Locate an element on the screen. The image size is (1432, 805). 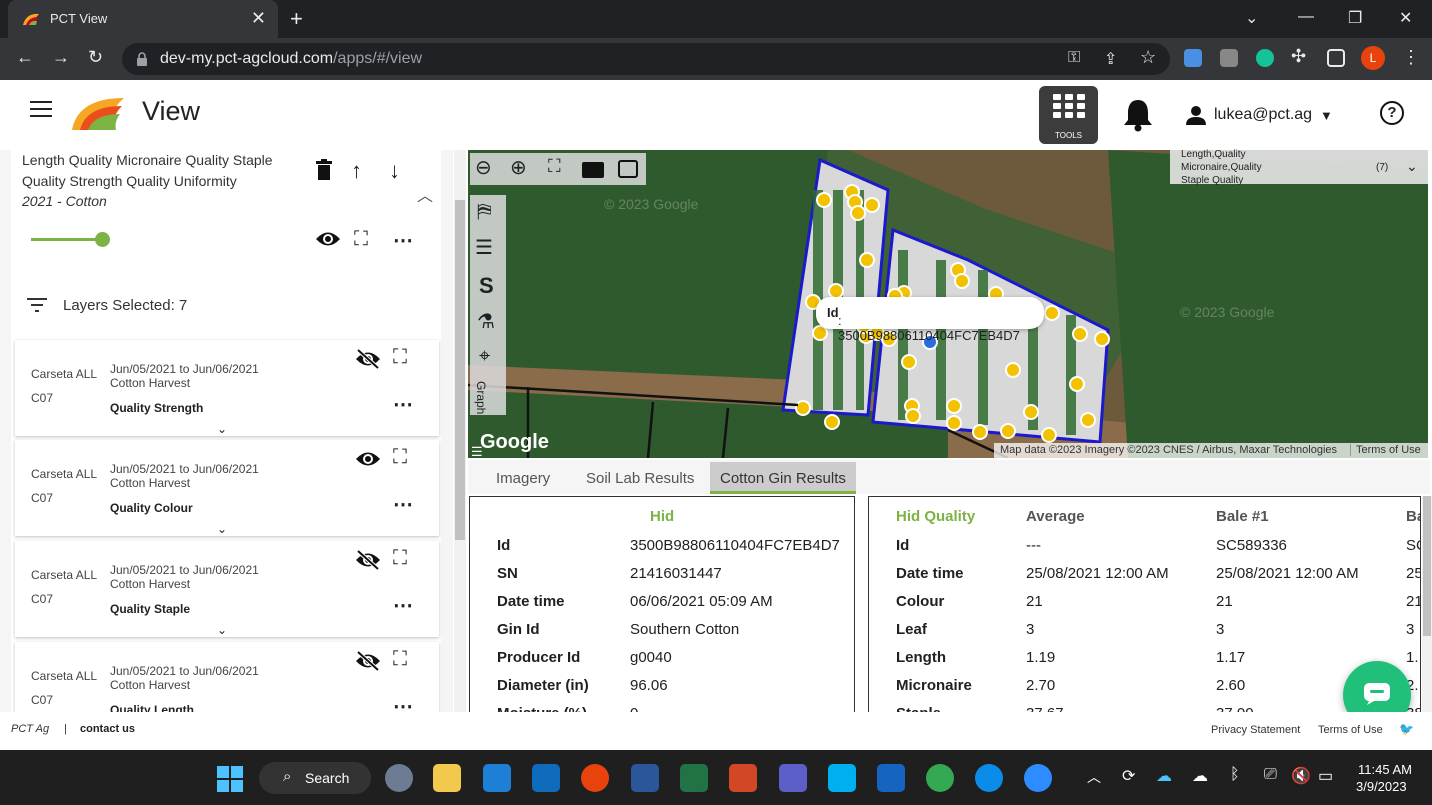
minimize-icon: — is located at coordinates (1306, 17).